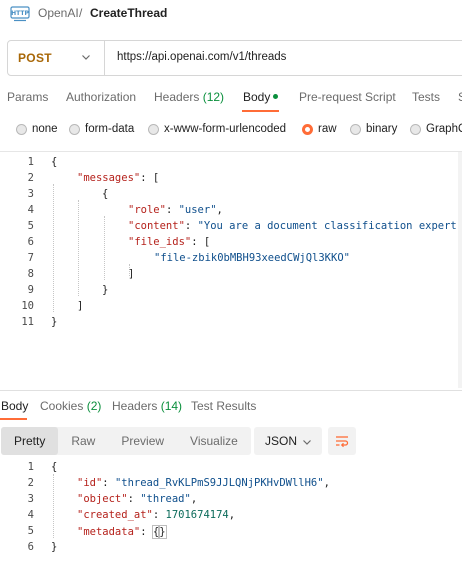  What do you see at coordinates (30, 499) in the screenshot?
I see `line-number: 3` at bounding box center [30, 499].